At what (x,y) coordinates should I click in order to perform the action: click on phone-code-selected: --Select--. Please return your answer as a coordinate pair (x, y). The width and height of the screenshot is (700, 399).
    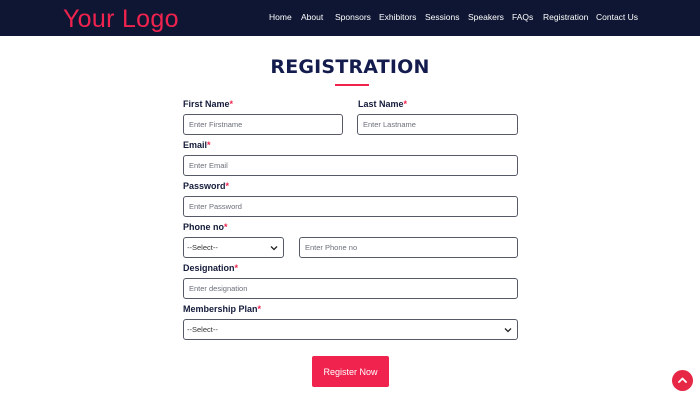
    Looking at the image, I should click on (202, 247).